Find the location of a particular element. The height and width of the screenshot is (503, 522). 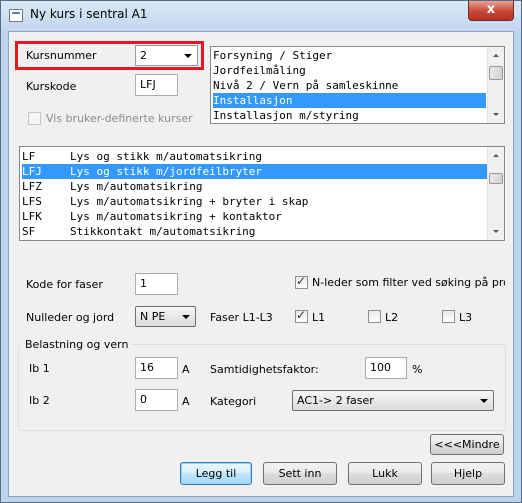

kategori-value: AC1-> 2 faser is located at coordinates (335, 400).